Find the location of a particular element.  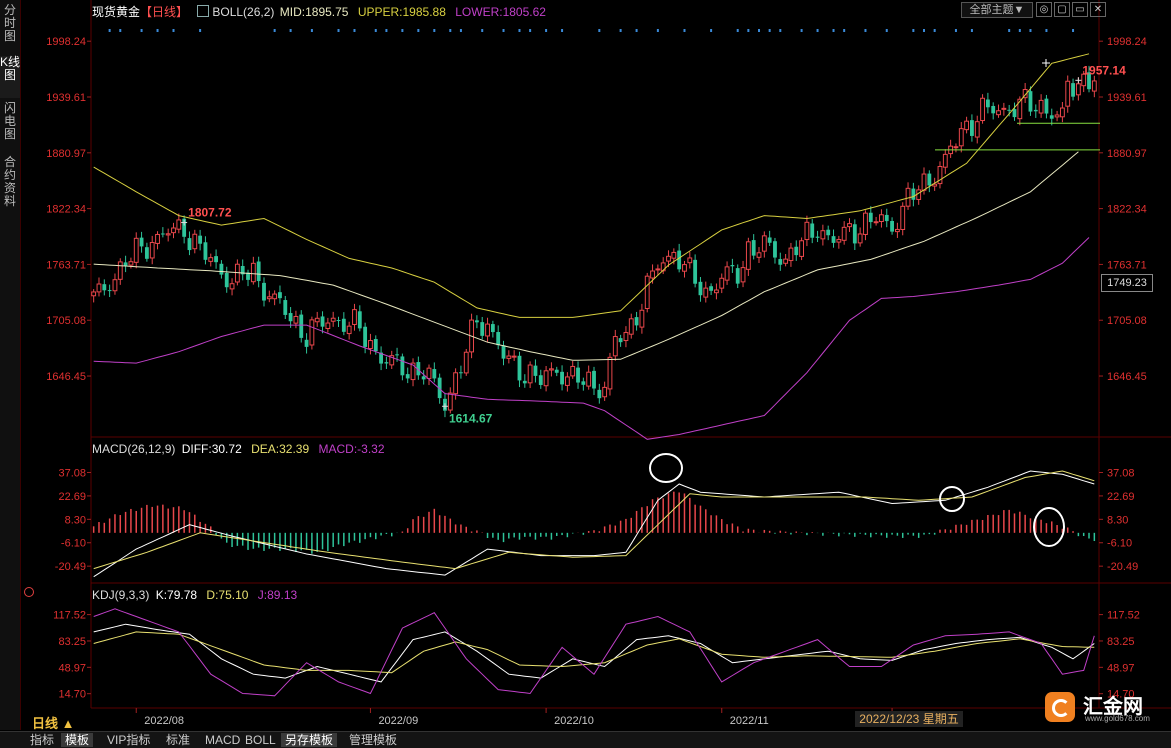

macd-dea-value: DEA:32.39 is located at coordinates (280, 449).